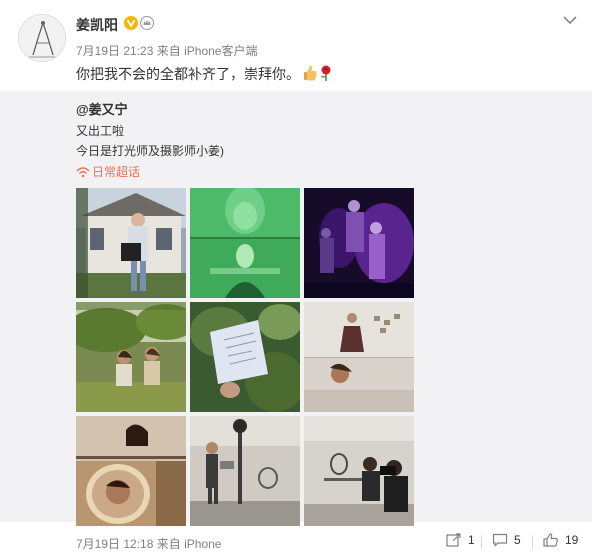 This screenshot has width=592, height=558. I want to click on vip-crown-icon, so click(147, 23).